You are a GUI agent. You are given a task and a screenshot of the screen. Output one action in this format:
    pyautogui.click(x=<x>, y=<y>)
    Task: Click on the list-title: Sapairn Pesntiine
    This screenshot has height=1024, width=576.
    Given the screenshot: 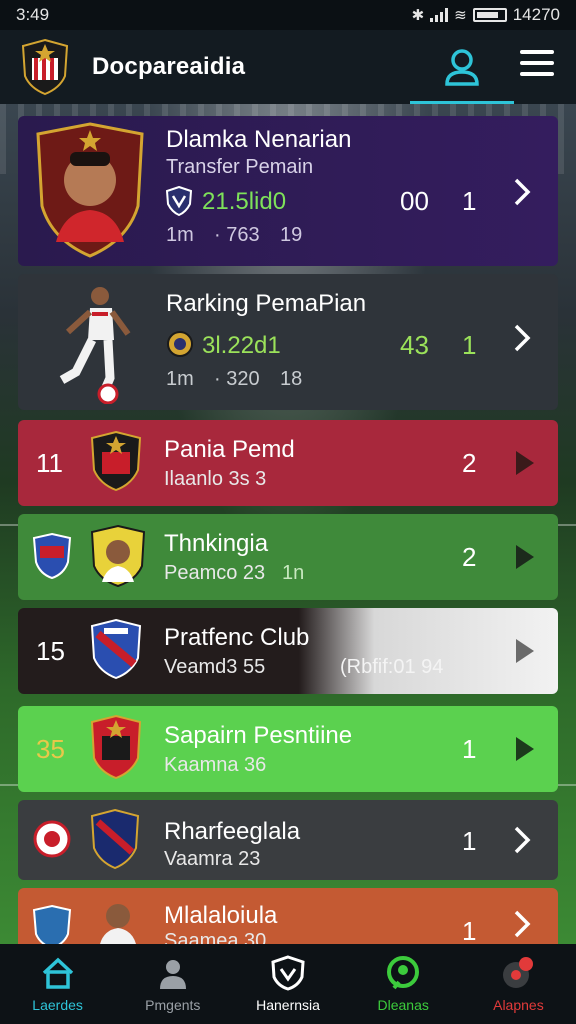 What is the action you would take?
    pyautogui.click(x=258, y=735)
    